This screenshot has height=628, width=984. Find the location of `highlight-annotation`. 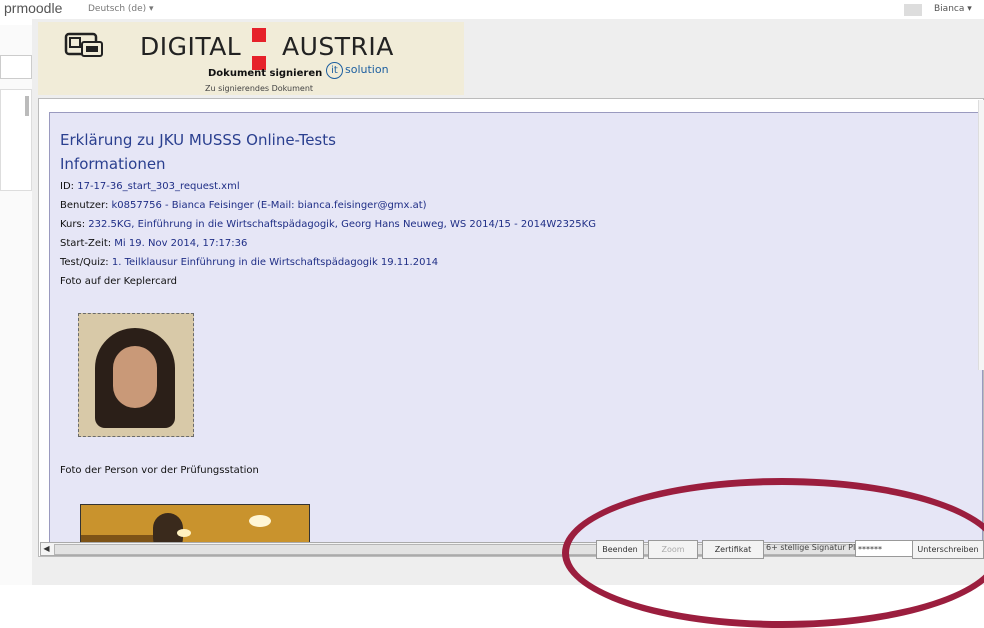

highlight-annotation is located at coordinates (773, 553).